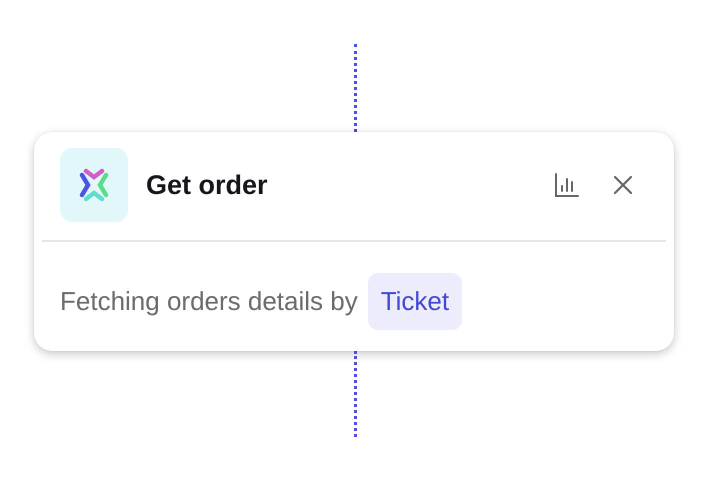 Image resolution: width=708 pixels, height=484 pixels. What do you see at coordinates (94, 185) in the screenshot?
I see `app-logo-icon` at bounding box center [94, 185].